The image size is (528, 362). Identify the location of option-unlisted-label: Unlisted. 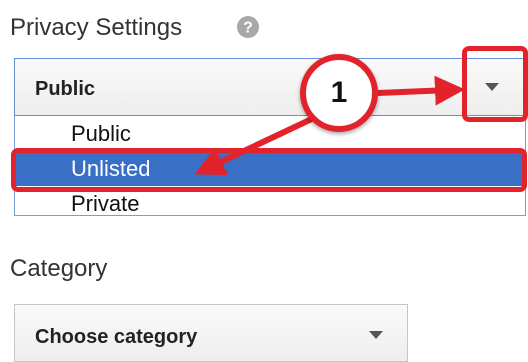
(111, 168).